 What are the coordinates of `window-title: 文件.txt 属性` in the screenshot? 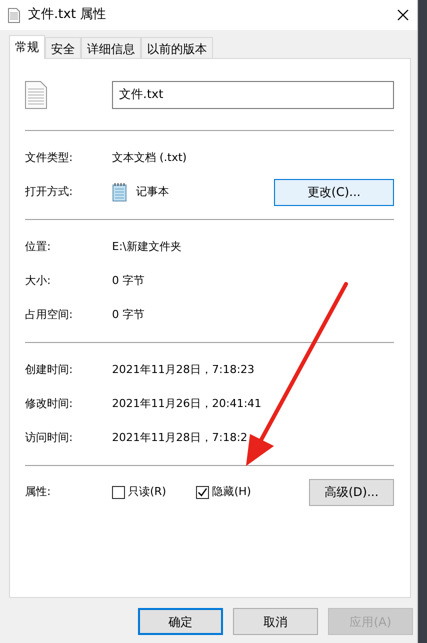 It's located at (68, 15).